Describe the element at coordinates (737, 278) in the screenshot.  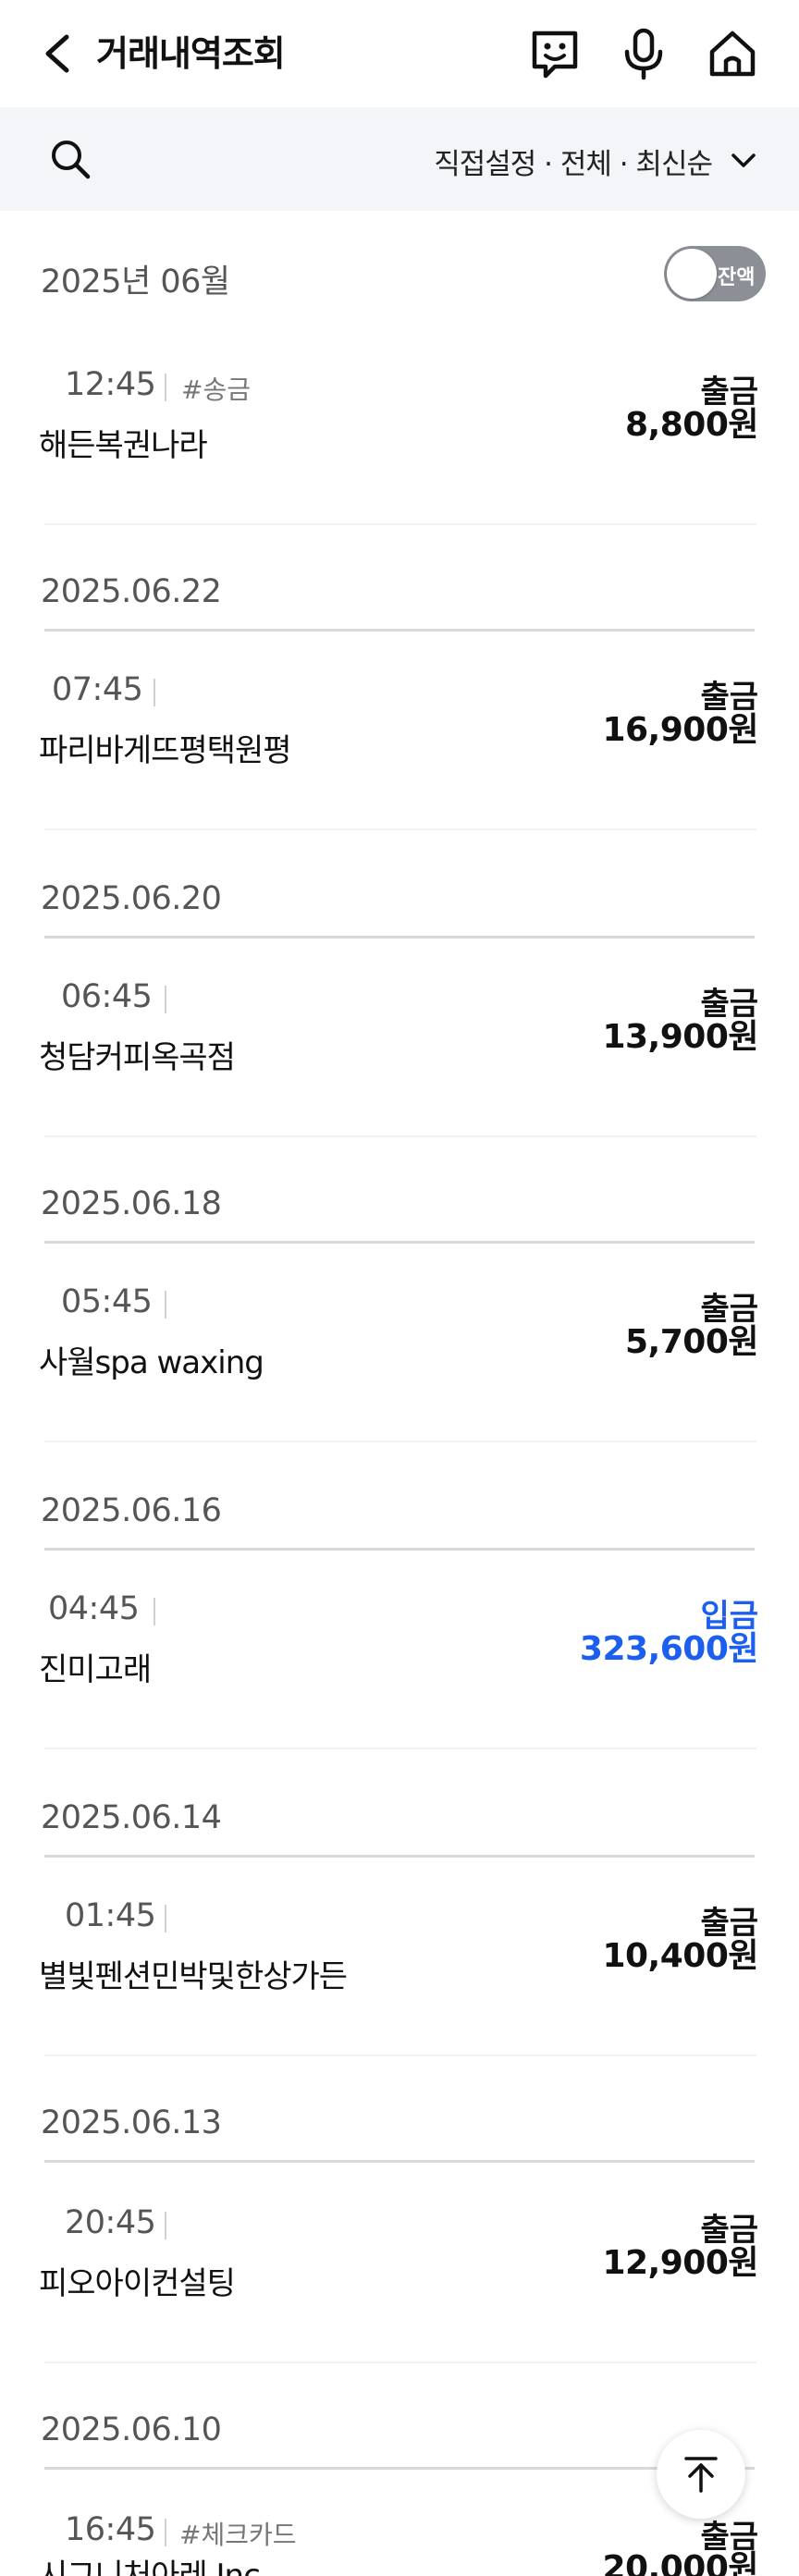
I see `balance-toggle-label: 잔액` at that location.